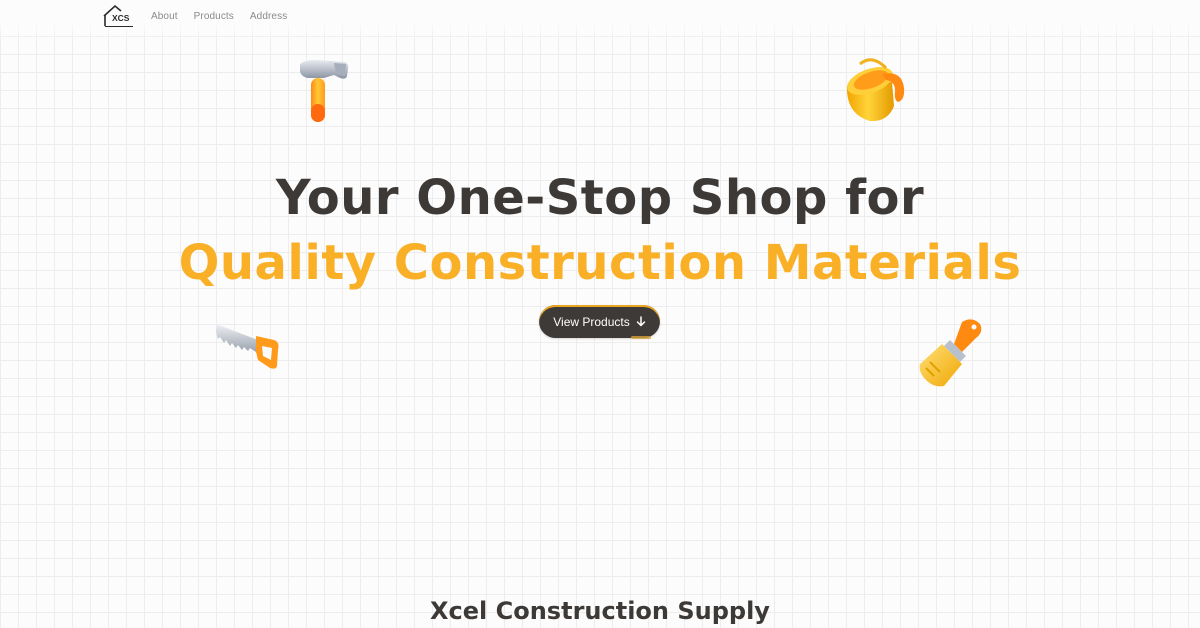 The height and width of the screenshot is (628, 1200). Describe the element at coordinates (600, 263) in the screenshot. I see `hero-heading-line2: Quality Construction Materials` at that location.